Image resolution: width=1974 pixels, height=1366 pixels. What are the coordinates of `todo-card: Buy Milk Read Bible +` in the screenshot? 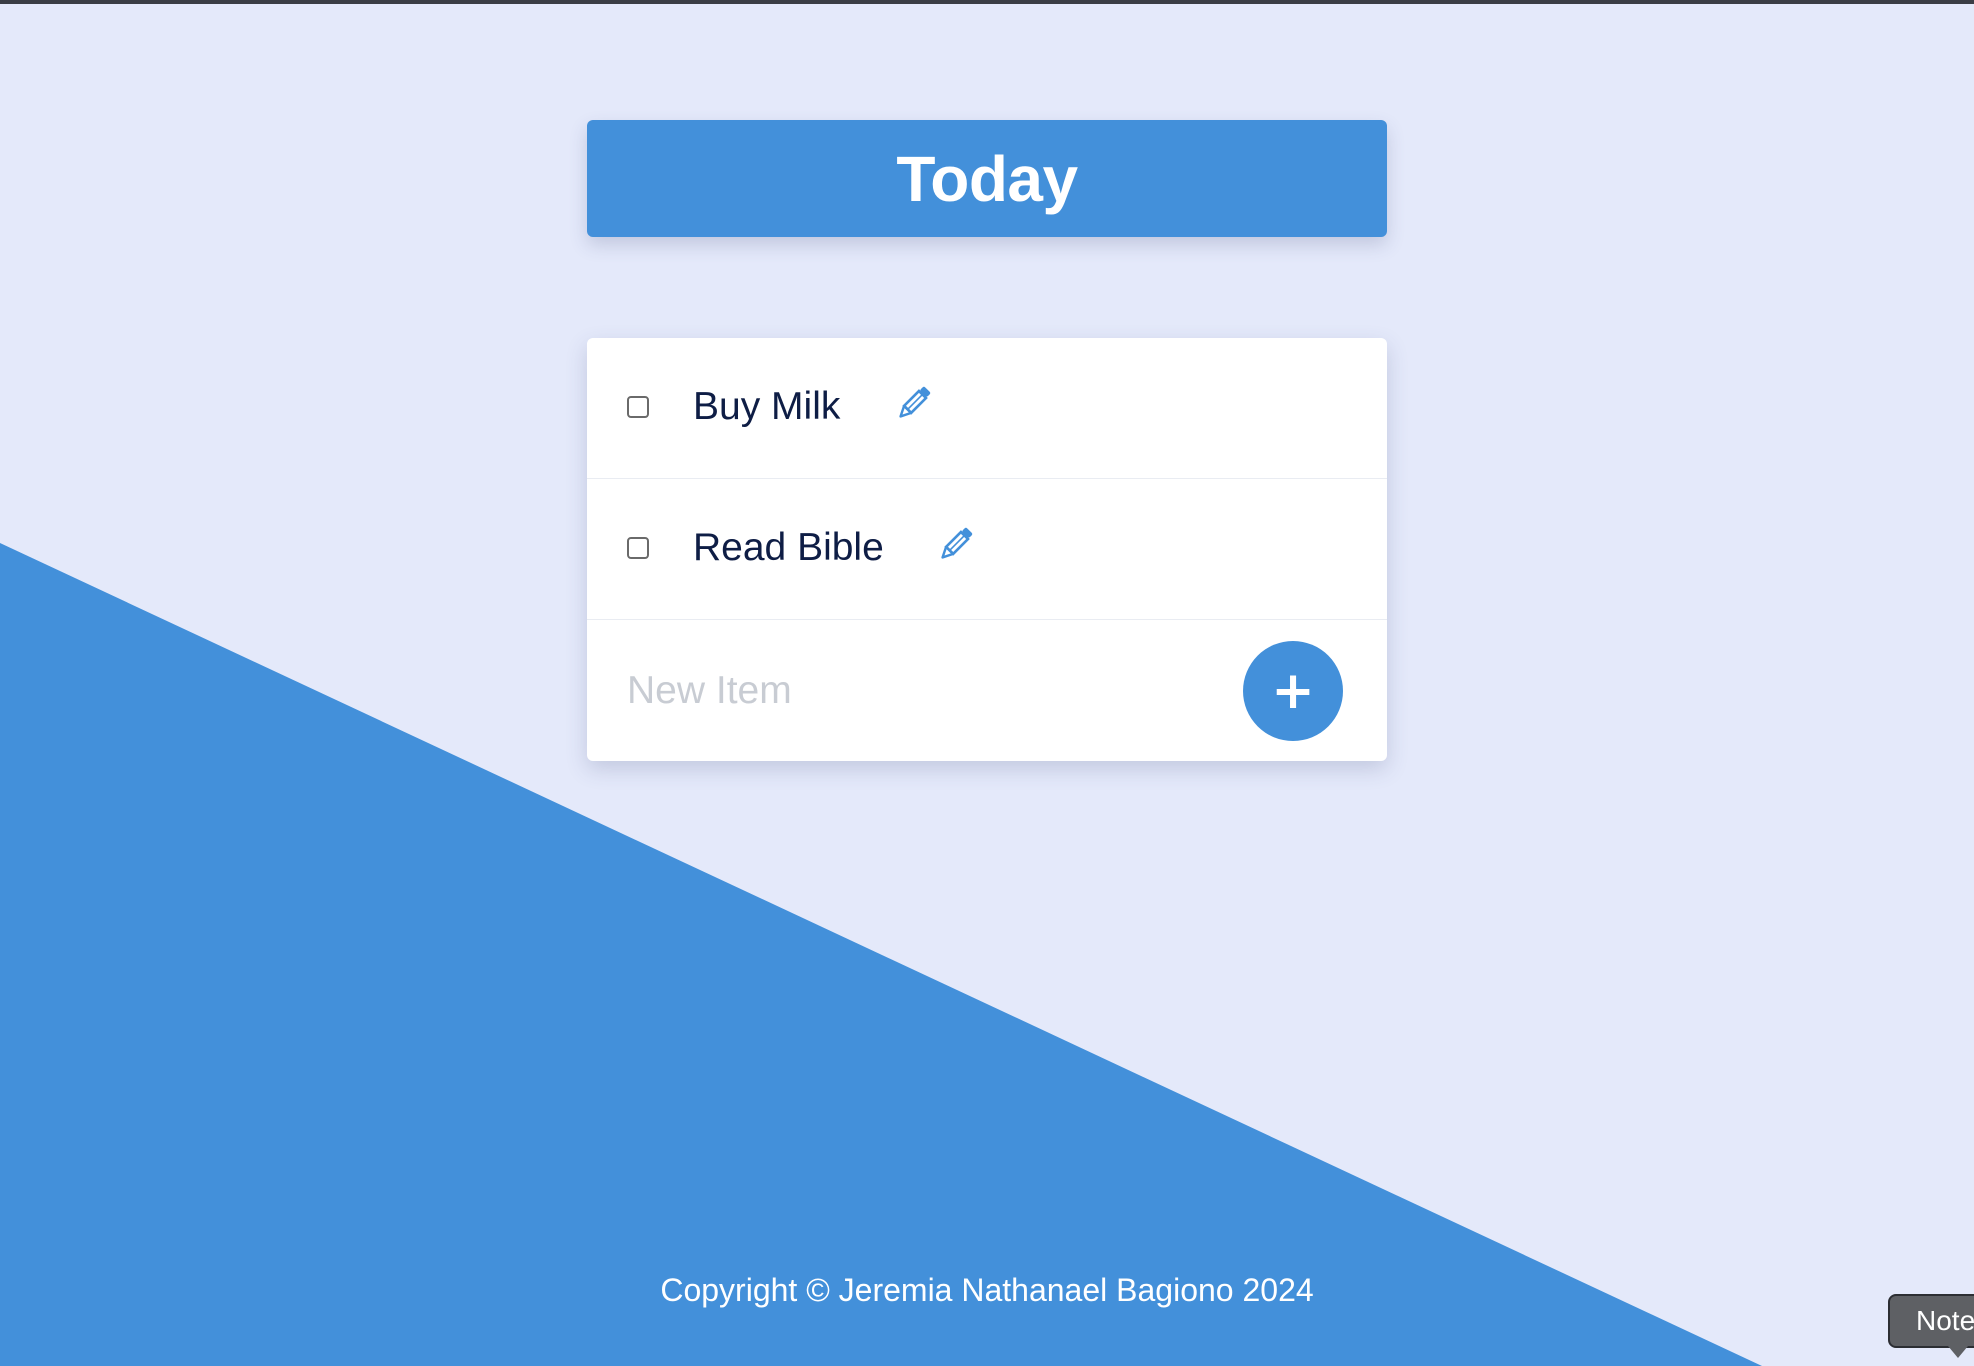 It's located at (987, 549).